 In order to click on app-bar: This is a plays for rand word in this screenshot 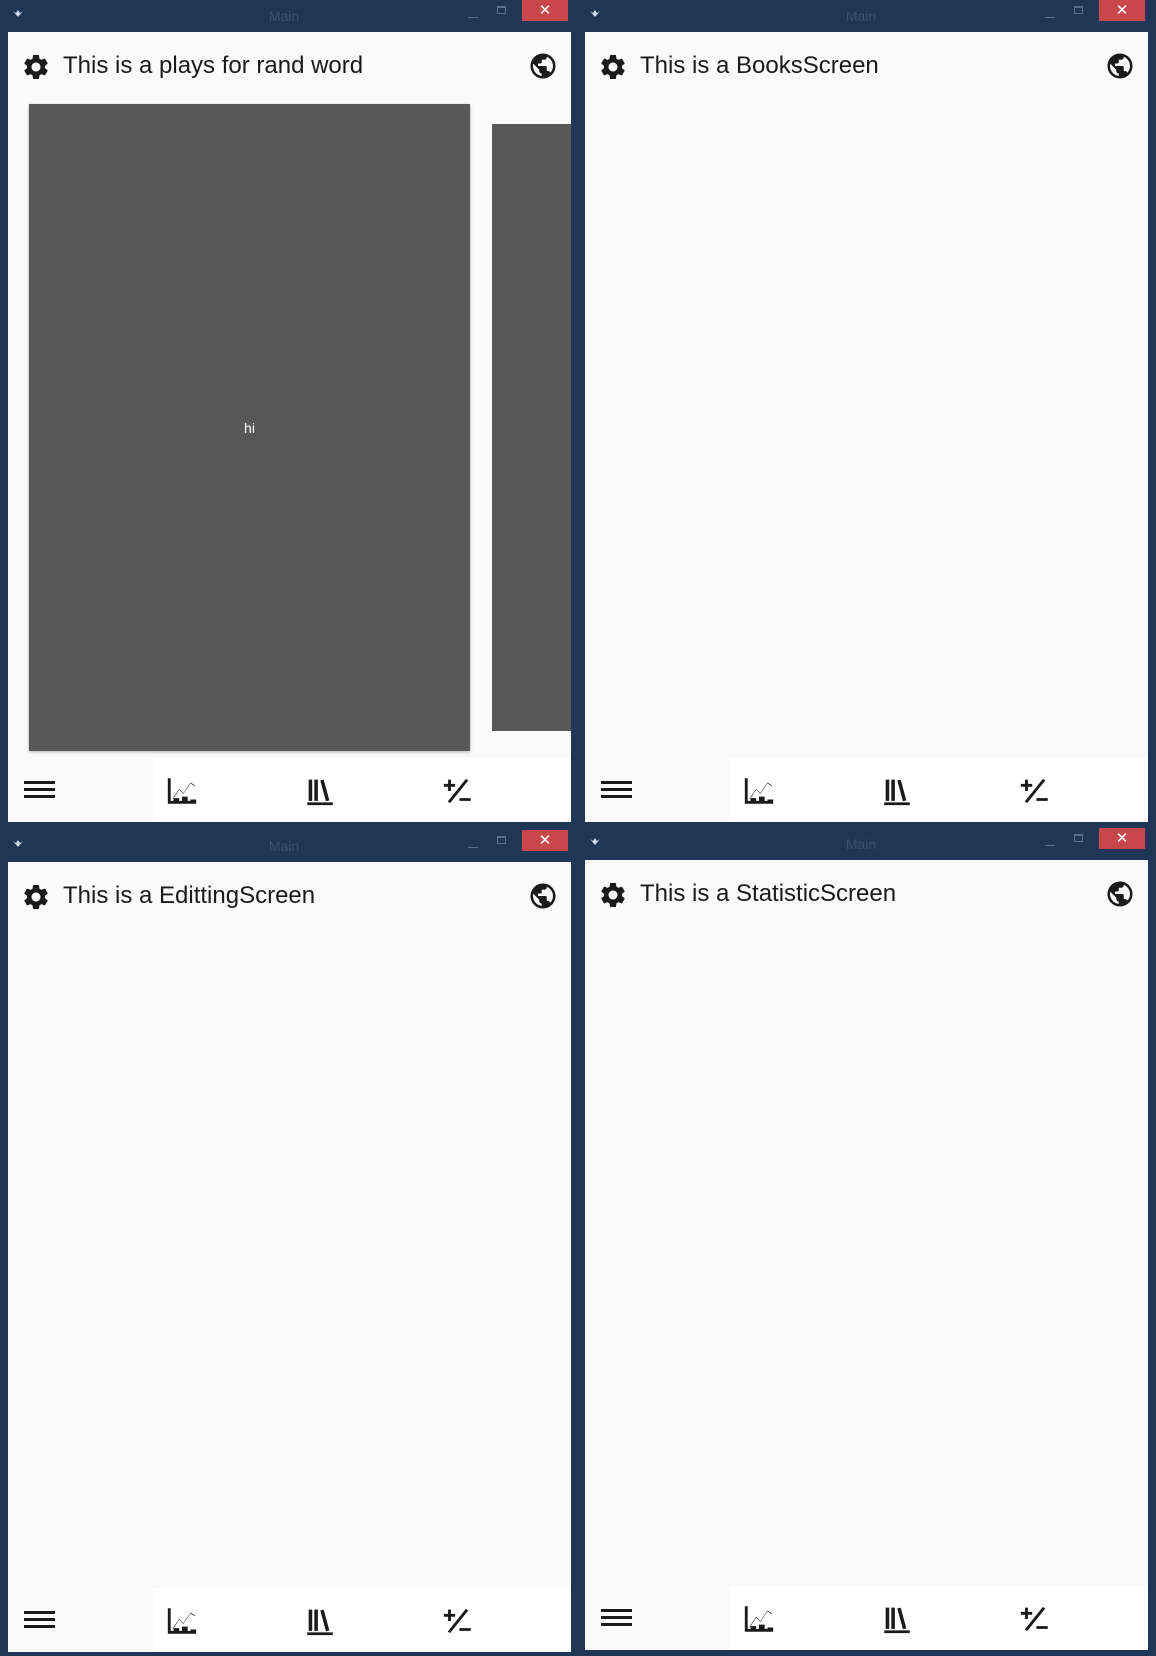, I will do `click(289, 66)`.